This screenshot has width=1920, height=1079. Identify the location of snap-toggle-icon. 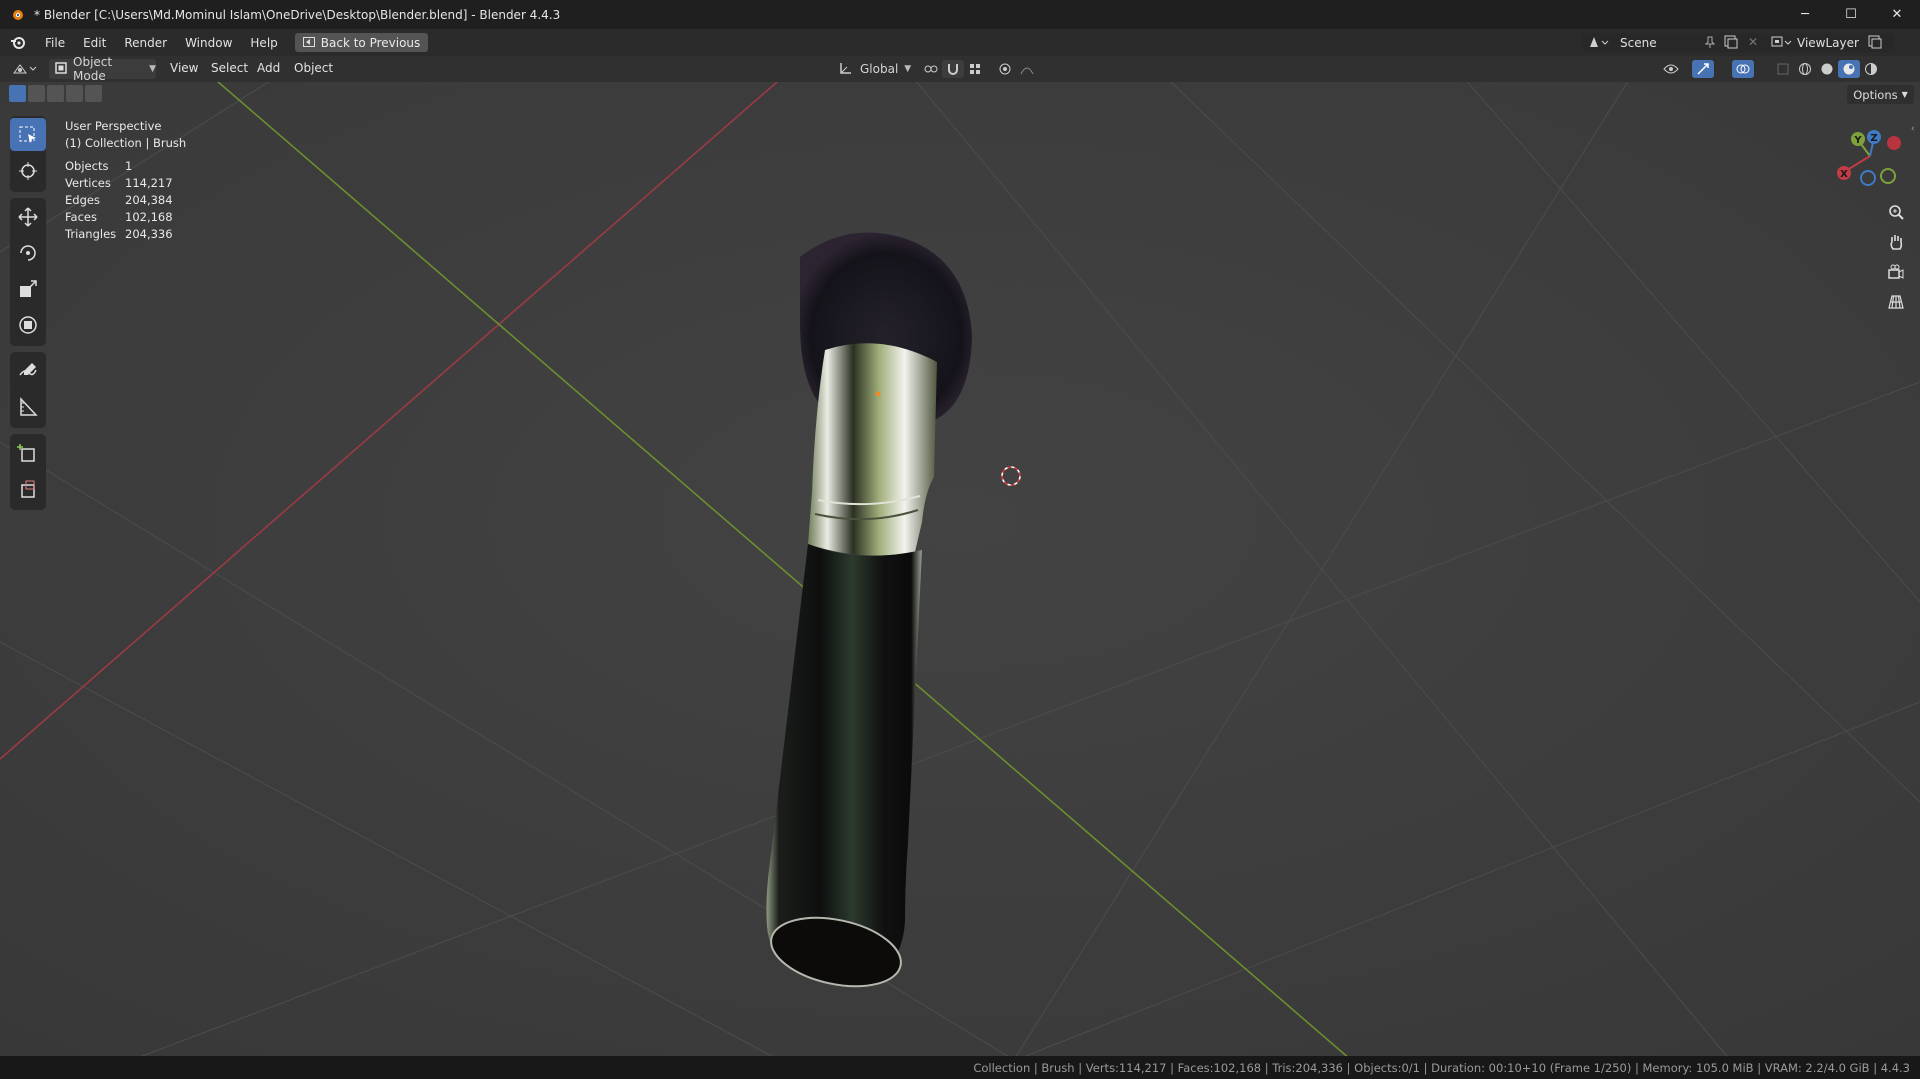
(953, 69).